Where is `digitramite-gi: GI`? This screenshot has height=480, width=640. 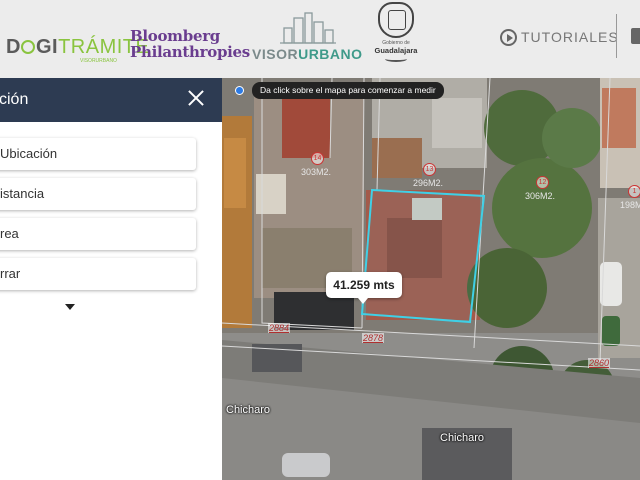 digitramite-gi: GI is located at coordinates (47, 47).